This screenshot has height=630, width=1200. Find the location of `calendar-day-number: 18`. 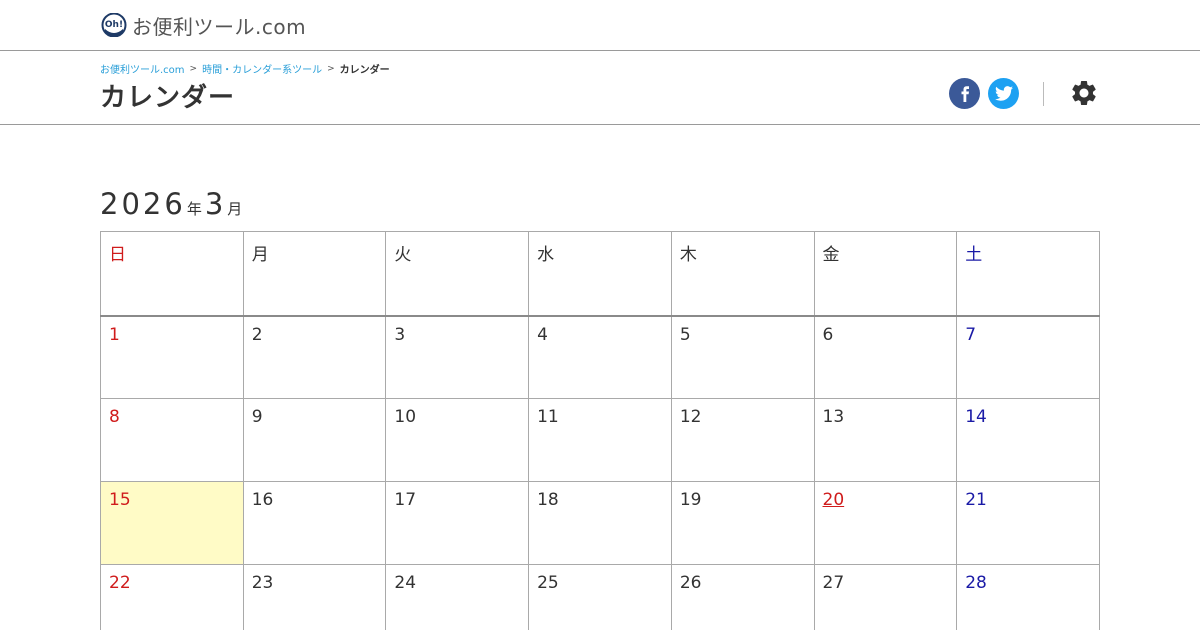

calendar-day-number: 18 is located at coordinates (548, 500).